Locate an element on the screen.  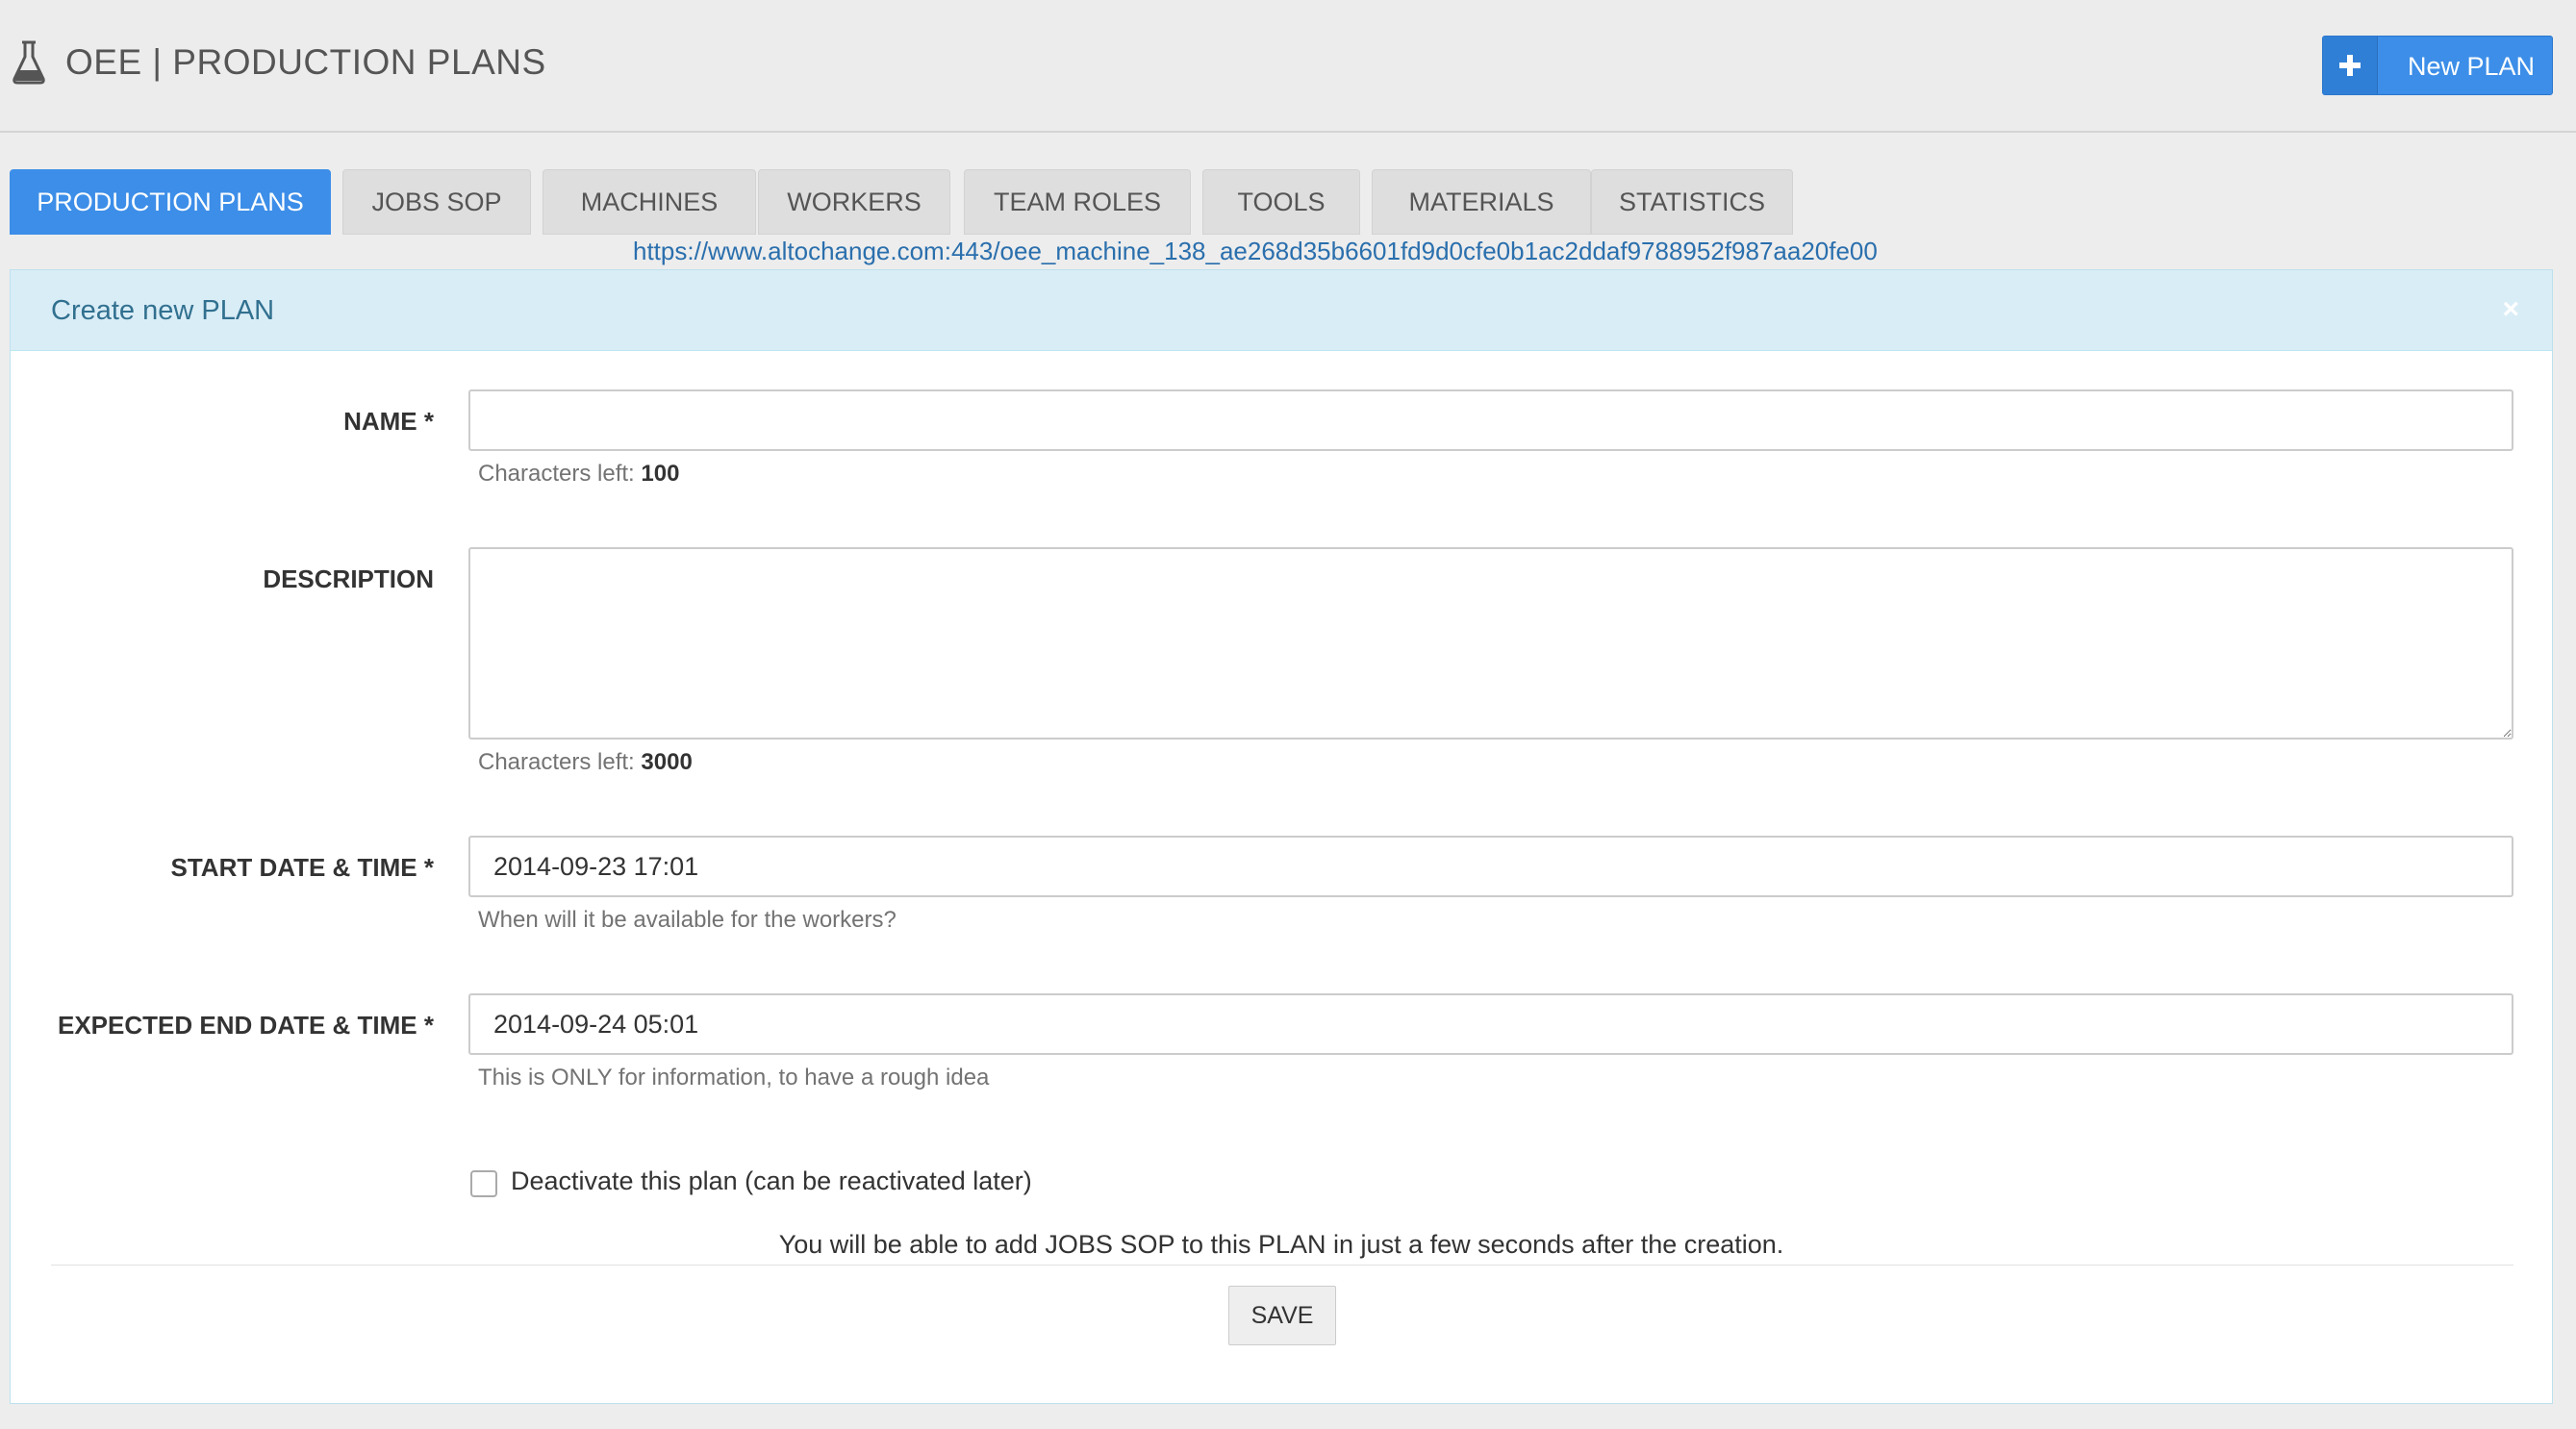
description-chars-left: 3000 is located at coordinates (667, 762).